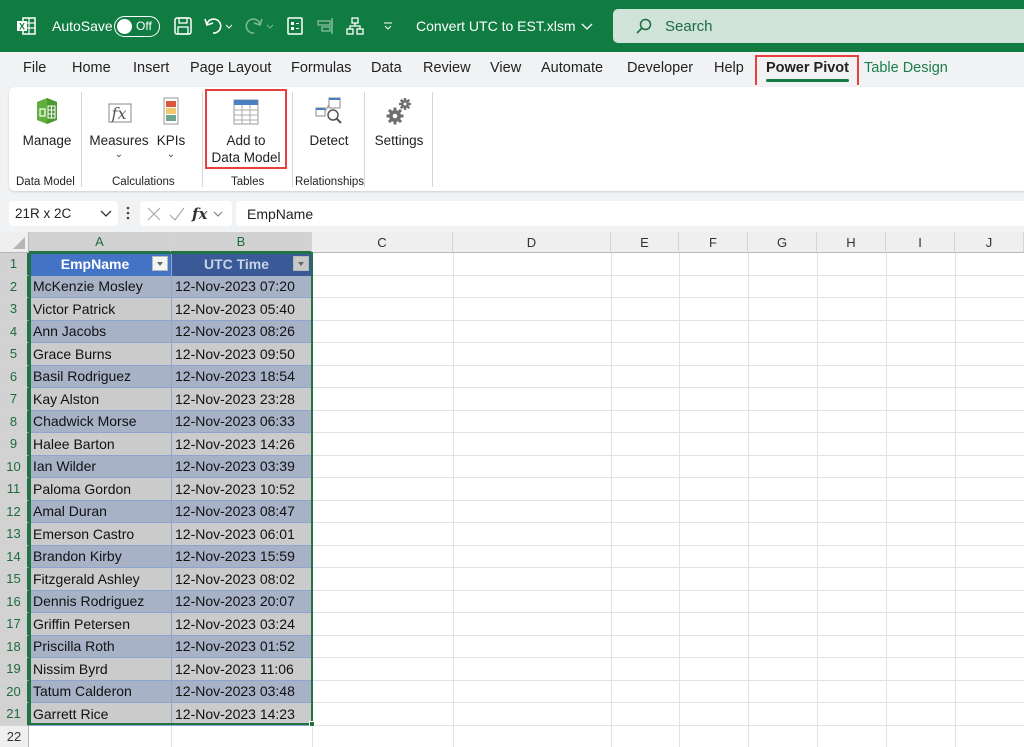 The width and height of the screenshot is (1024, 747). I want to click on tab-automate: Automate, so click(572, 68).